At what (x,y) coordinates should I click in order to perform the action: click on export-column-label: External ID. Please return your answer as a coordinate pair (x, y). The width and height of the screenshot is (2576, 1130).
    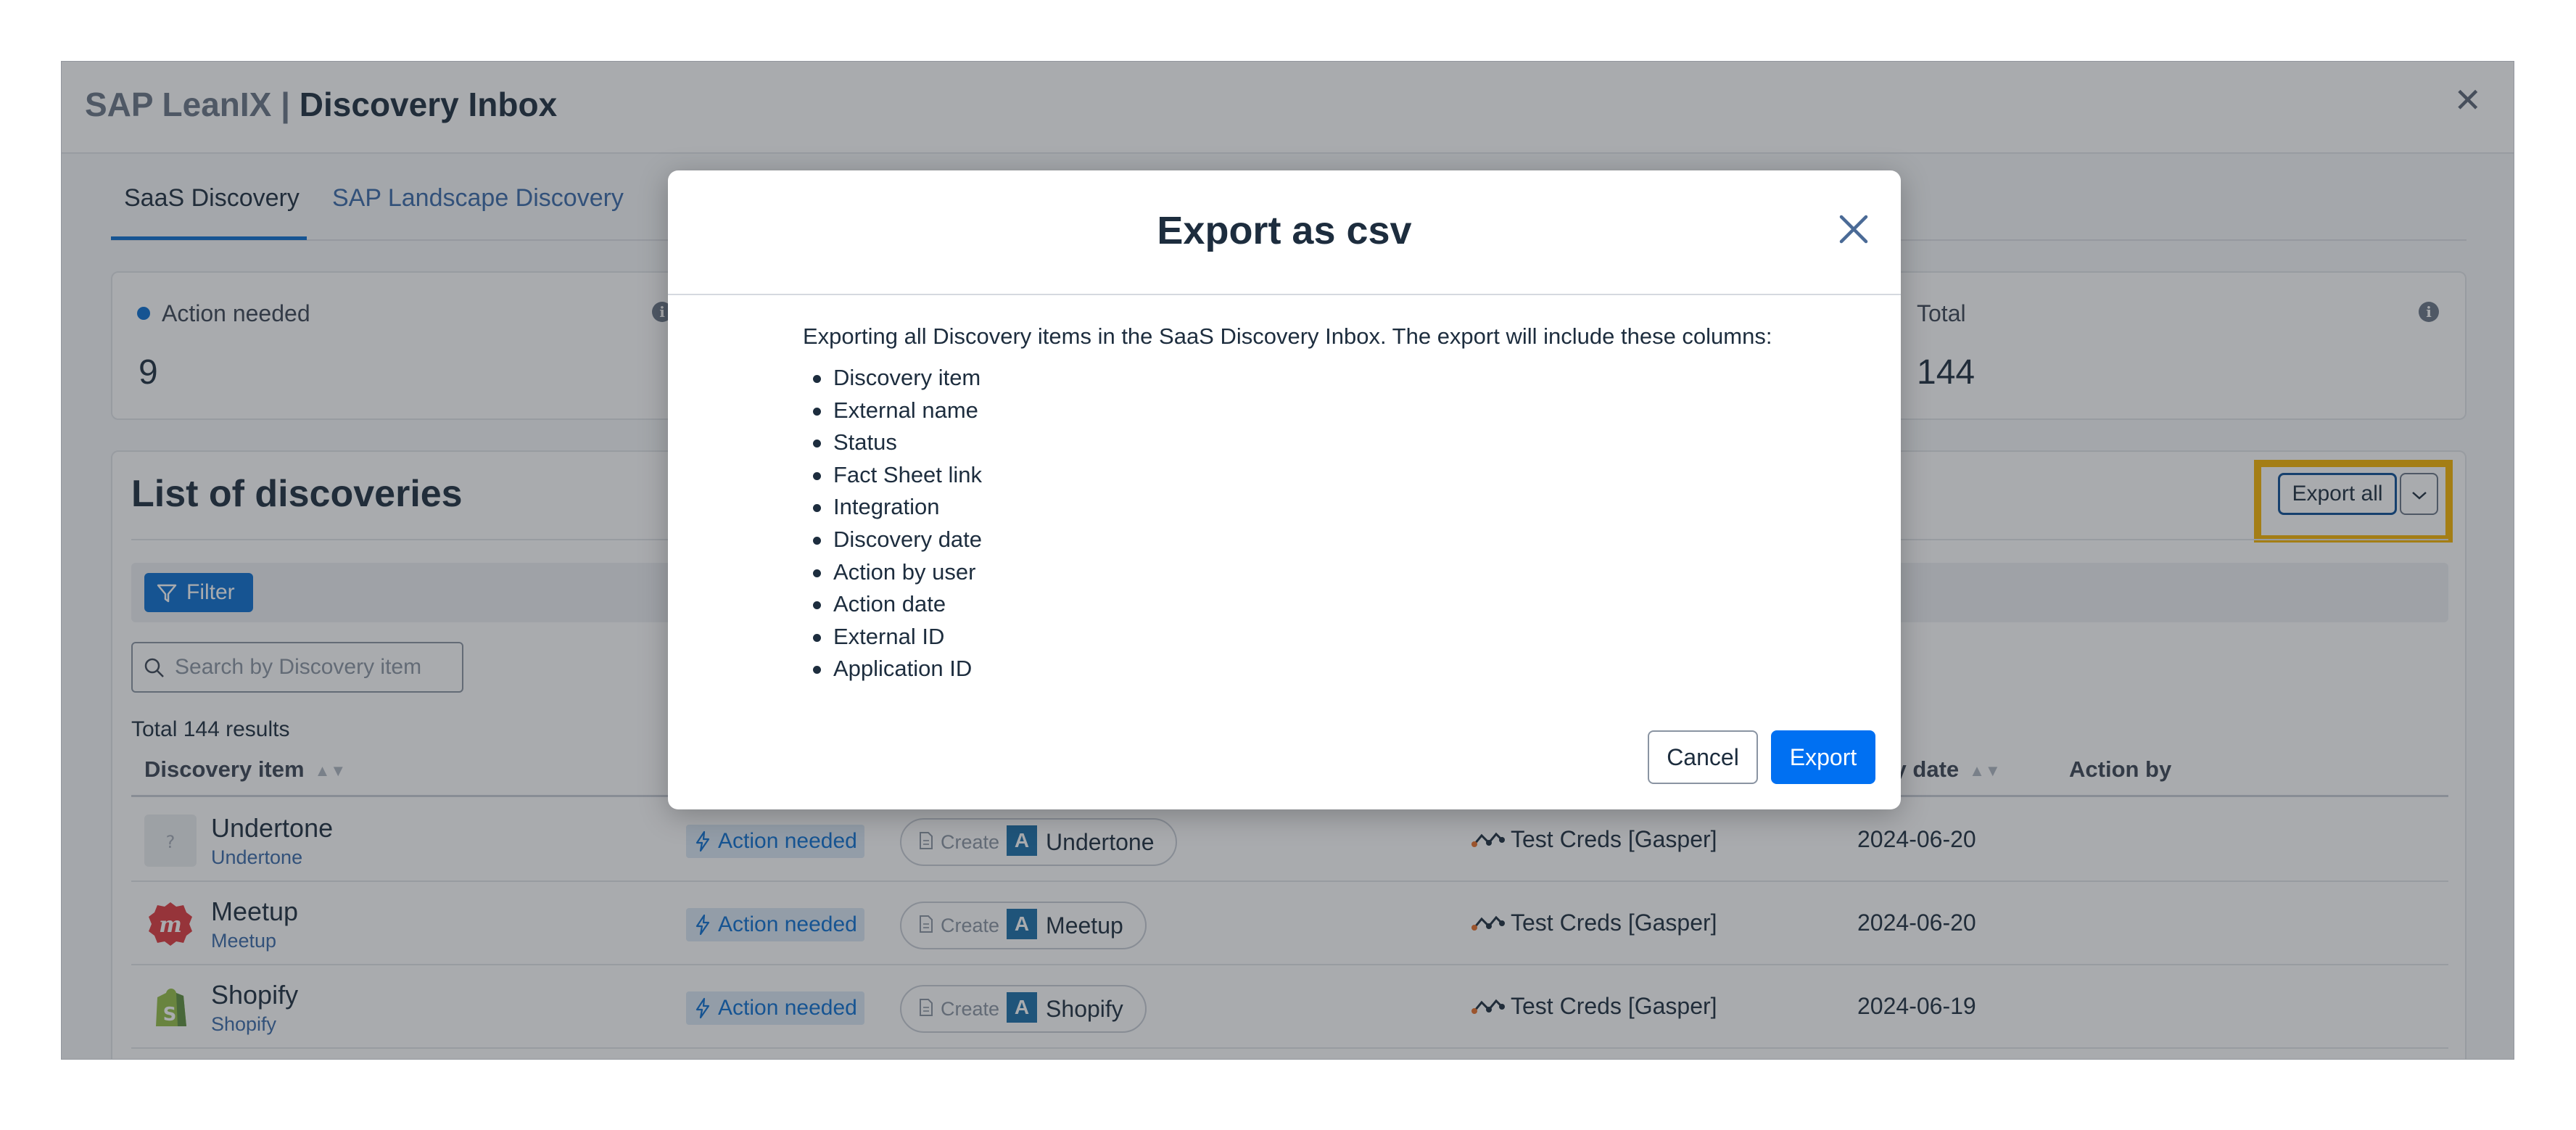
    Looking at the image, I should click on (889, 636).